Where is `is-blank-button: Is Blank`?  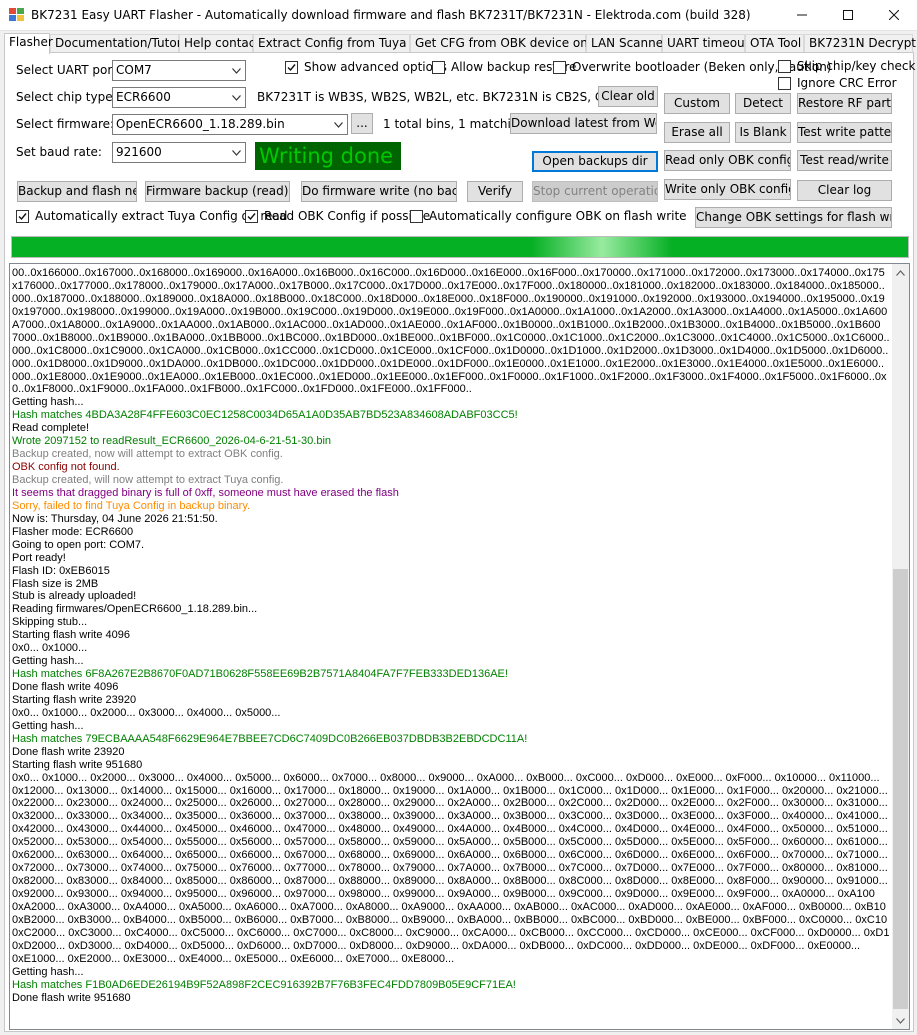
is-blank-button: Is Blank is located at coordinates (763, 132).